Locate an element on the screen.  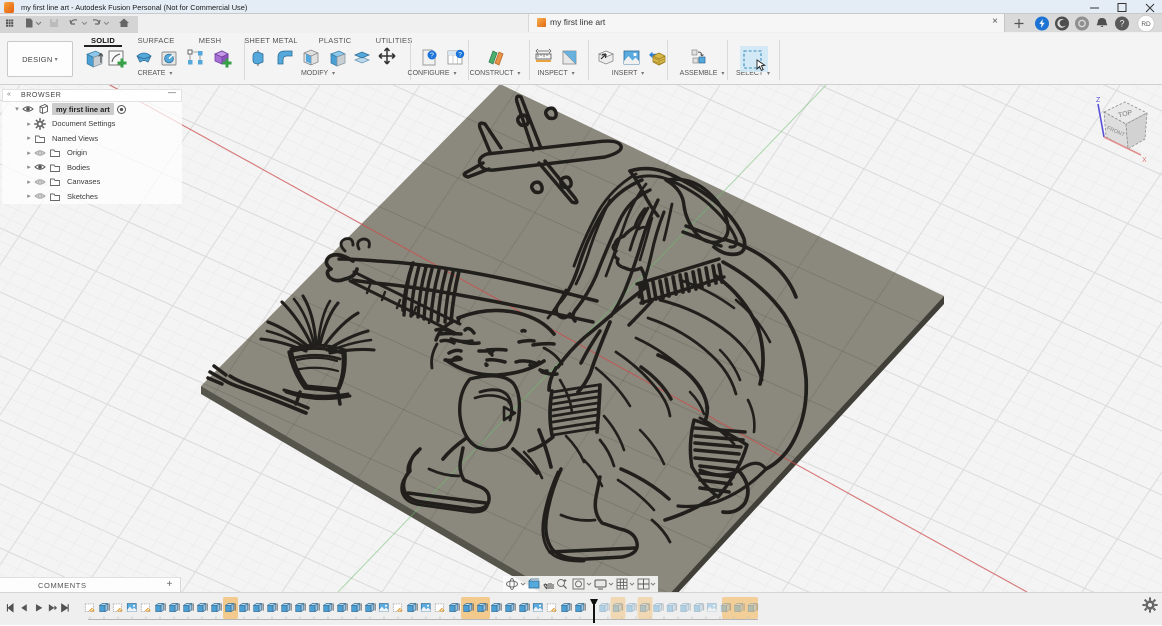
svg-text: X is located at coordinates (1144, 160).